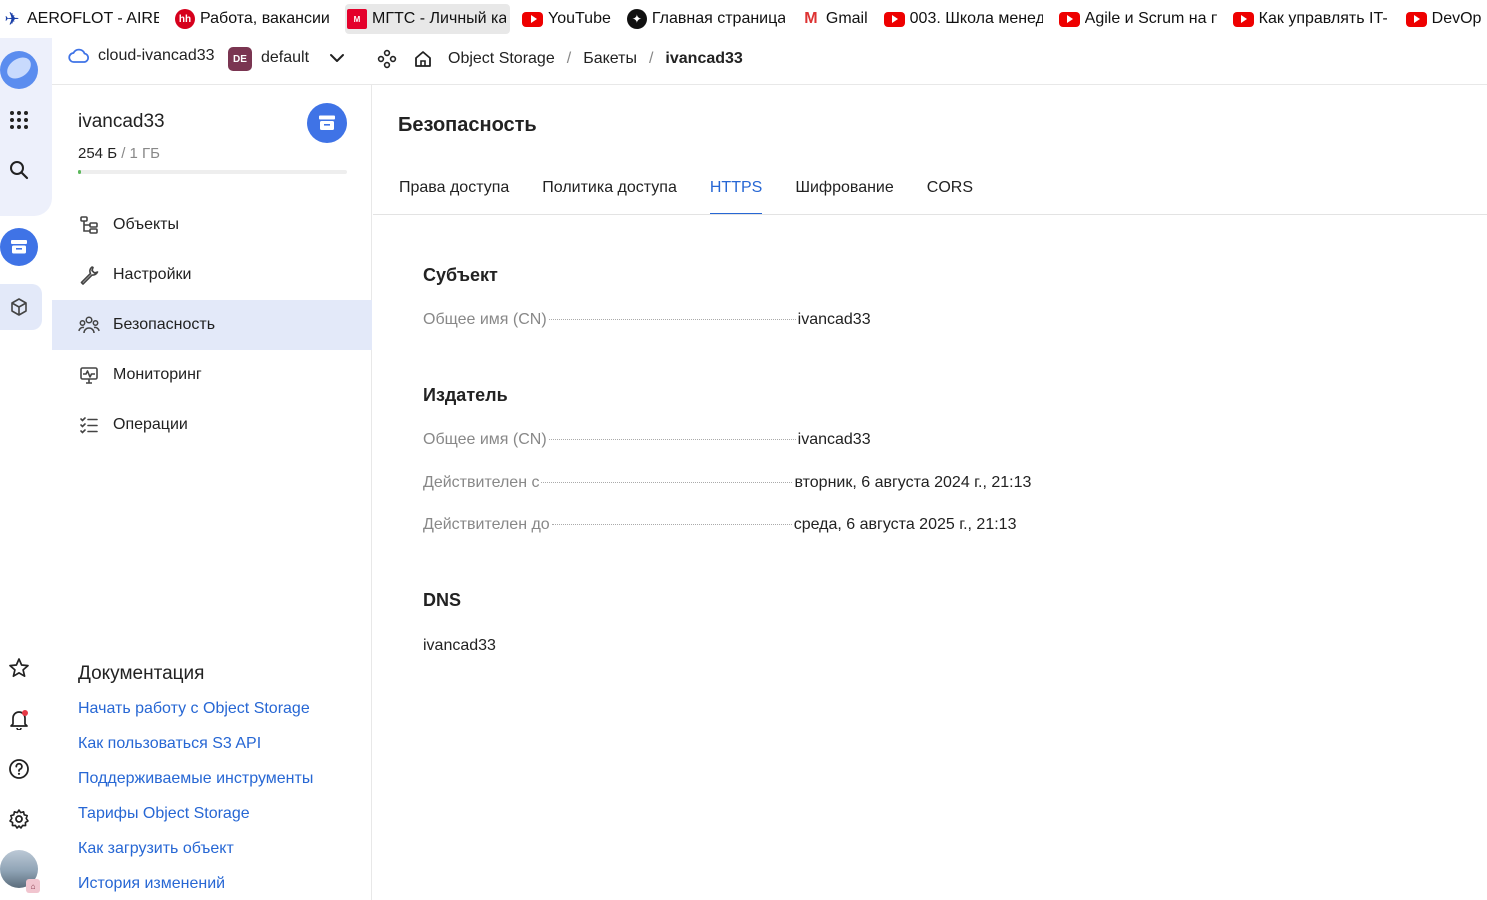 The width and height of the screenshot is (1487, 900). I want to click on list-icon, so click(89, 425).